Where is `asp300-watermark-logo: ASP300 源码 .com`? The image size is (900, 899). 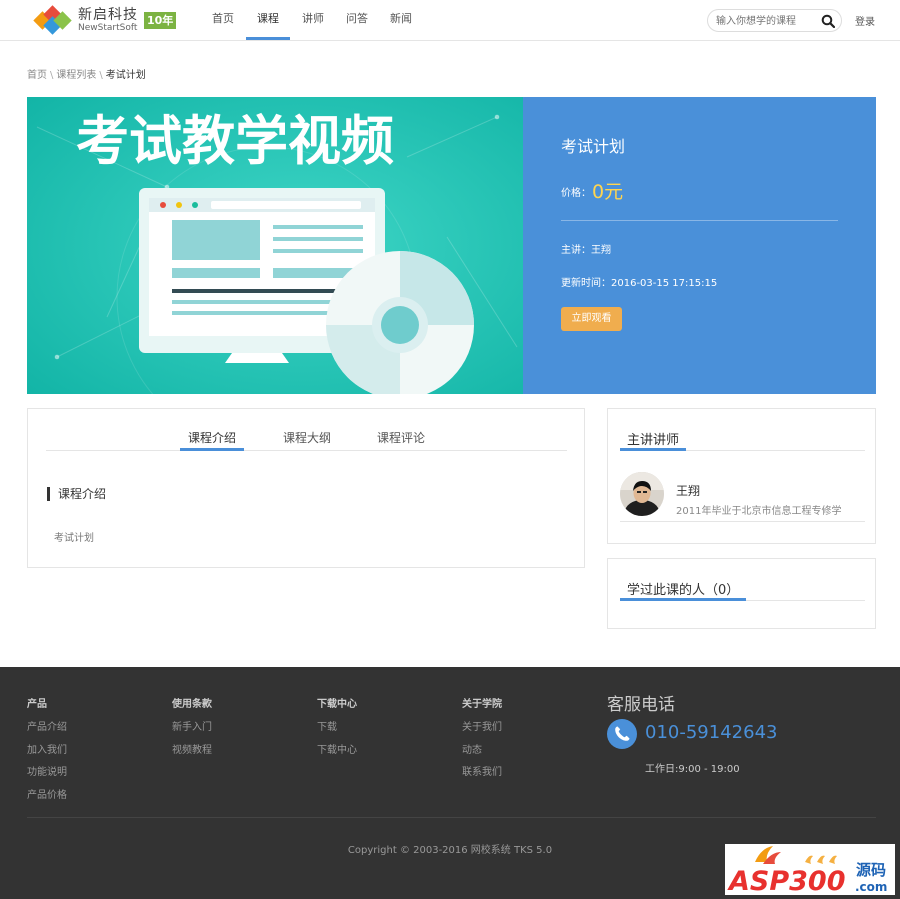
asp300-watermark-logo: ASP300 源码 .com is located at coordinates (810, 870).